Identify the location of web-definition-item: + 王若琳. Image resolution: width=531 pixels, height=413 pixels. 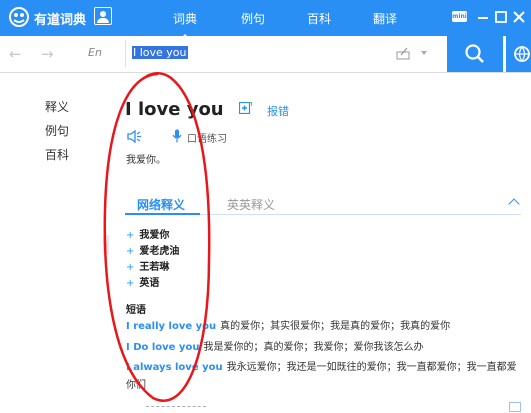
(147, 265).